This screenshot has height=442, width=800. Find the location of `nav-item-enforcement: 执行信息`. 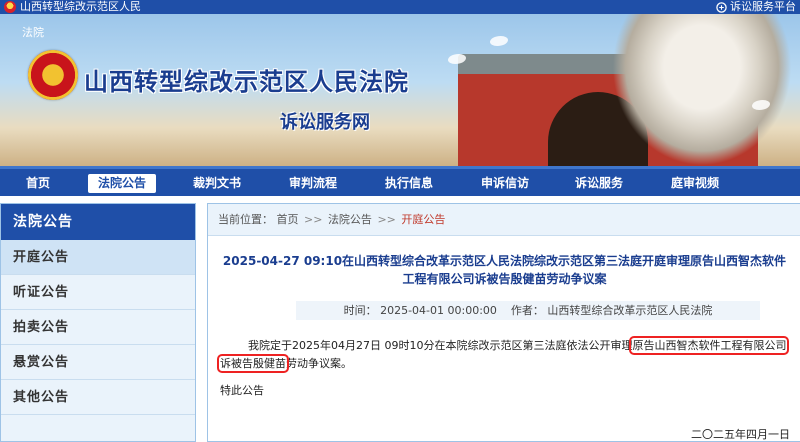

nav-item-enforcement: 执行信息 is located at coordinates (409, 183).